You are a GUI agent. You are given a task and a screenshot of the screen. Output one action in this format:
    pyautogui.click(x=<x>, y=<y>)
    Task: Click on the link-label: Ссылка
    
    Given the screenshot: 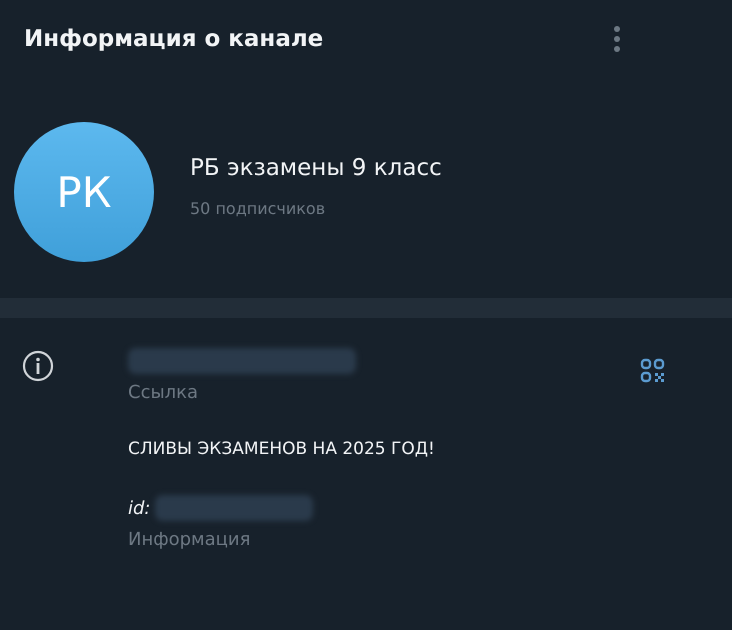 What is the action you would take?
    pyautogui.click(x=164, y=392)
    